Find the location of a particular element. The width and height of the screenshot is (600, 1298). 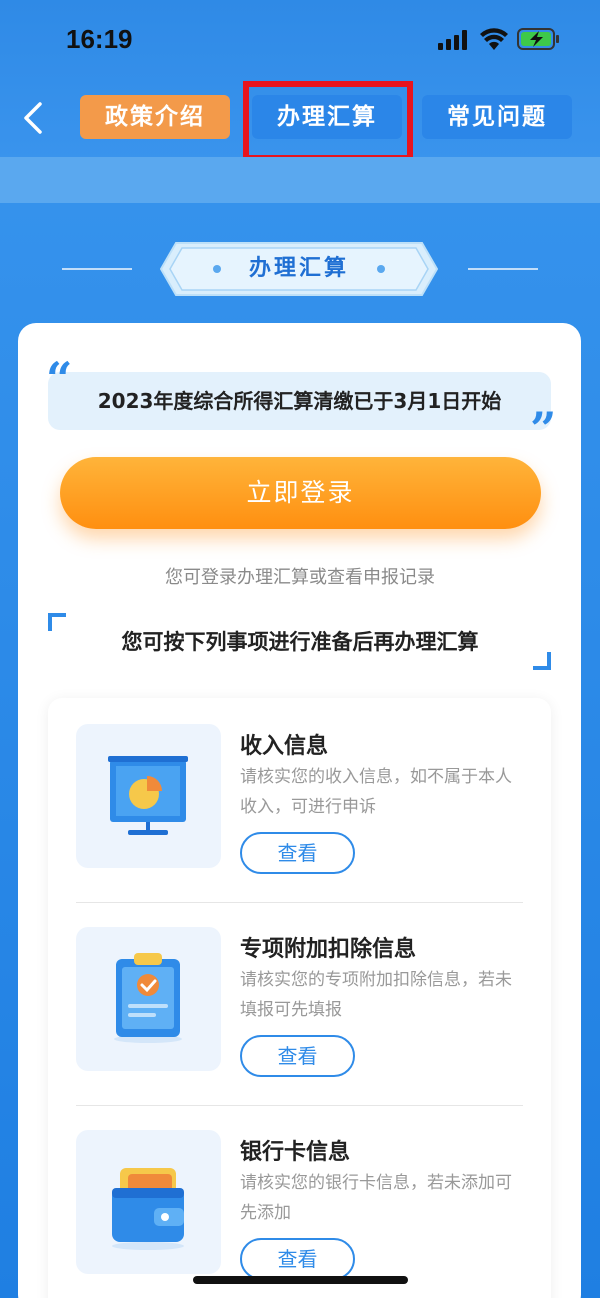

list-item-bank-card: 银行卡信息 请核实您的银行卡信息，若未添加可先添加 查看 is located at coordinates (299, 1202).